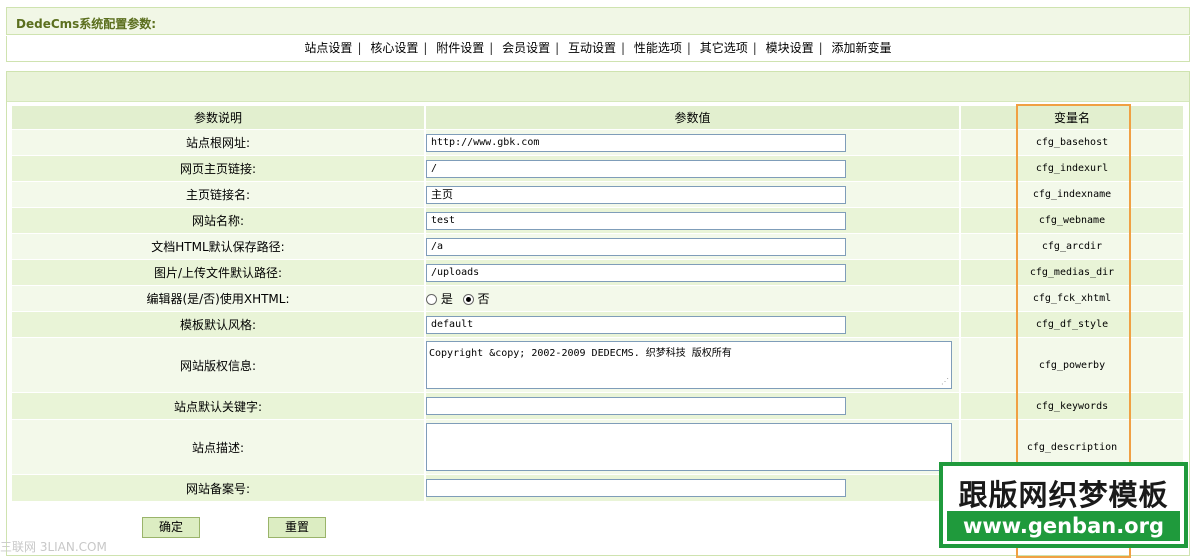 This screenshot has height=558, width=1195. I want to click on df-style-input: default, so click(636, 324).